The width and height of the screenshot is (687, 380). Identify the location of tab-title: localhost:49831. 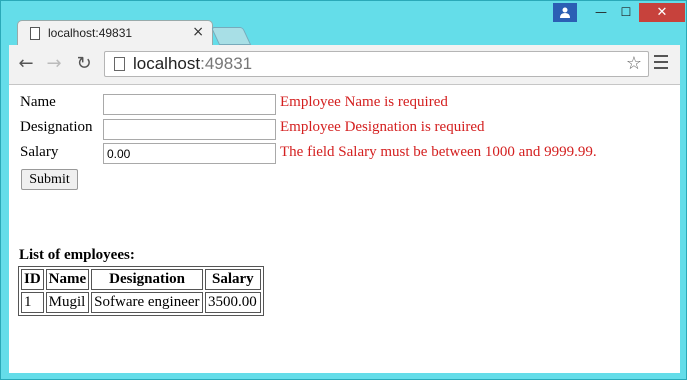
(90, 33).